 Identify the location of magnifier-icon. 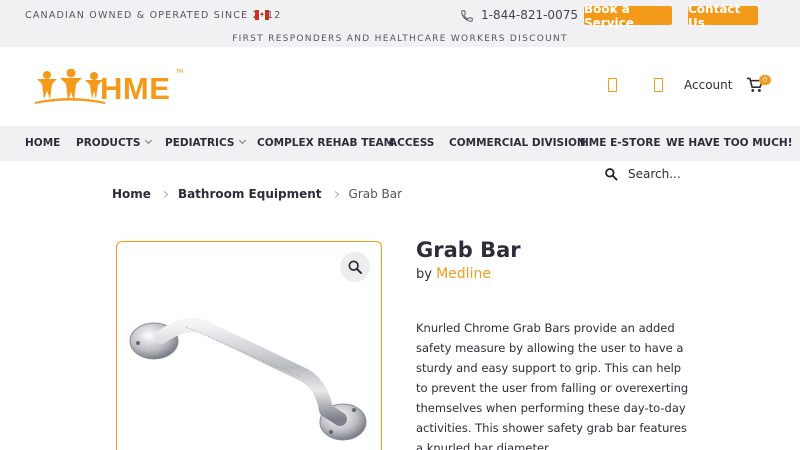
(355, 267).